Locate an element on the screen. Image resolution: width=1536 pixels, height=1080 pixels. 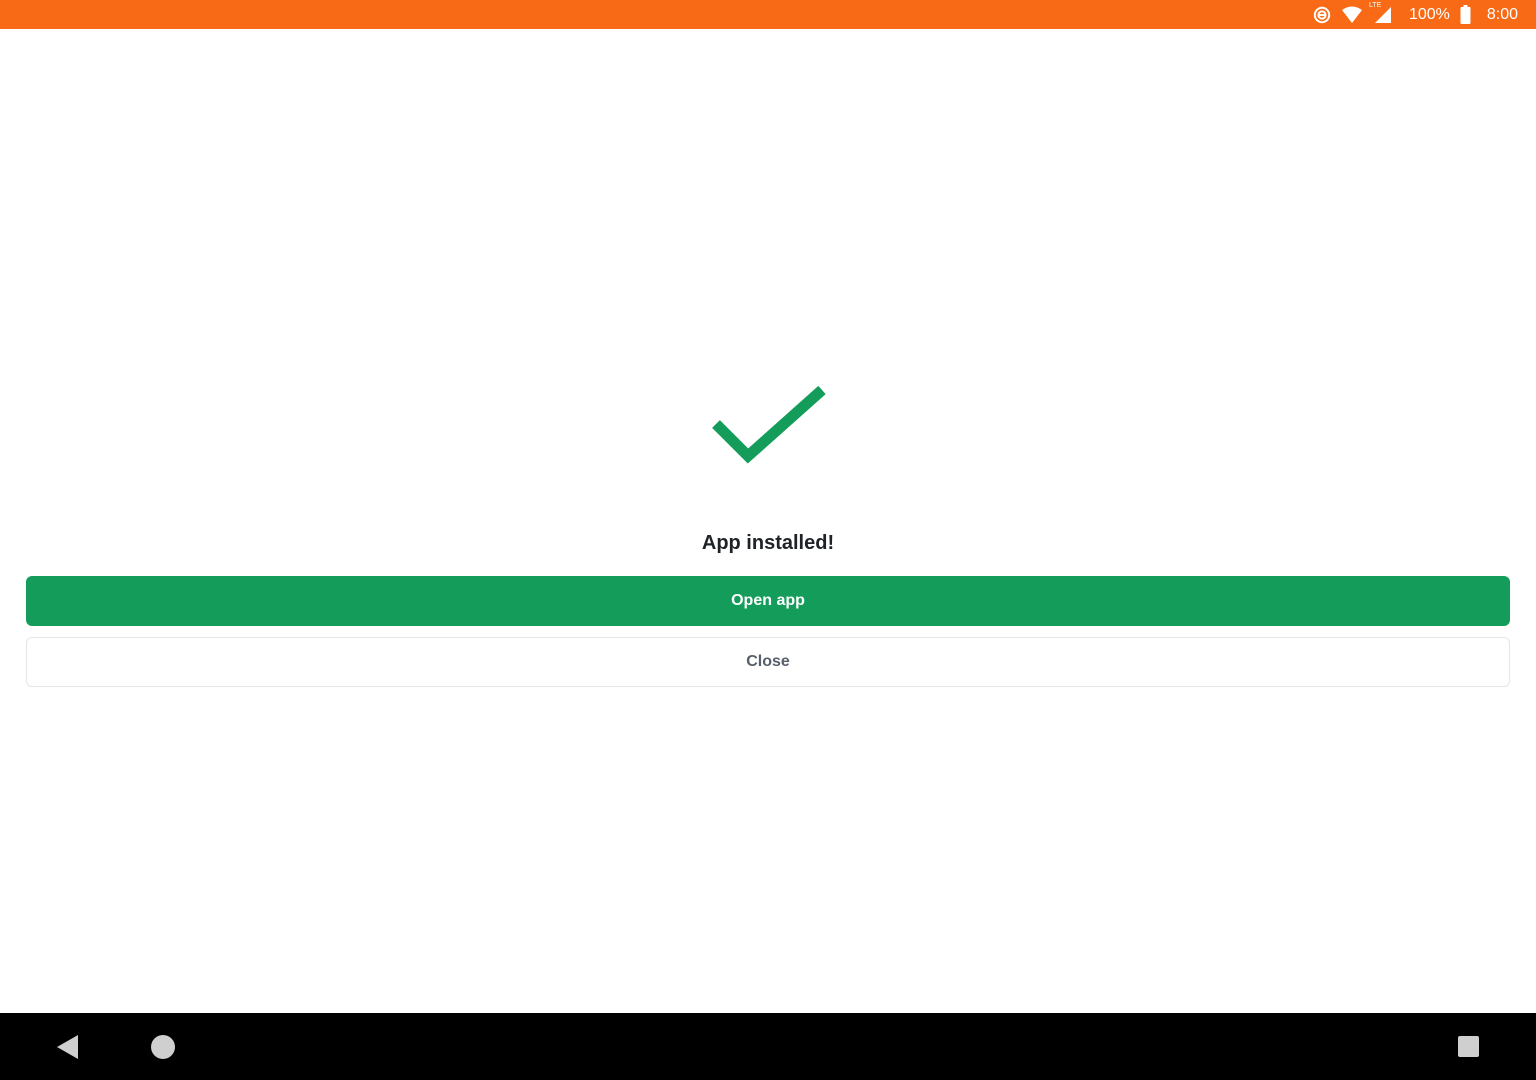
lte-signal-icon: LTE is located at coordinates (1381, 13).